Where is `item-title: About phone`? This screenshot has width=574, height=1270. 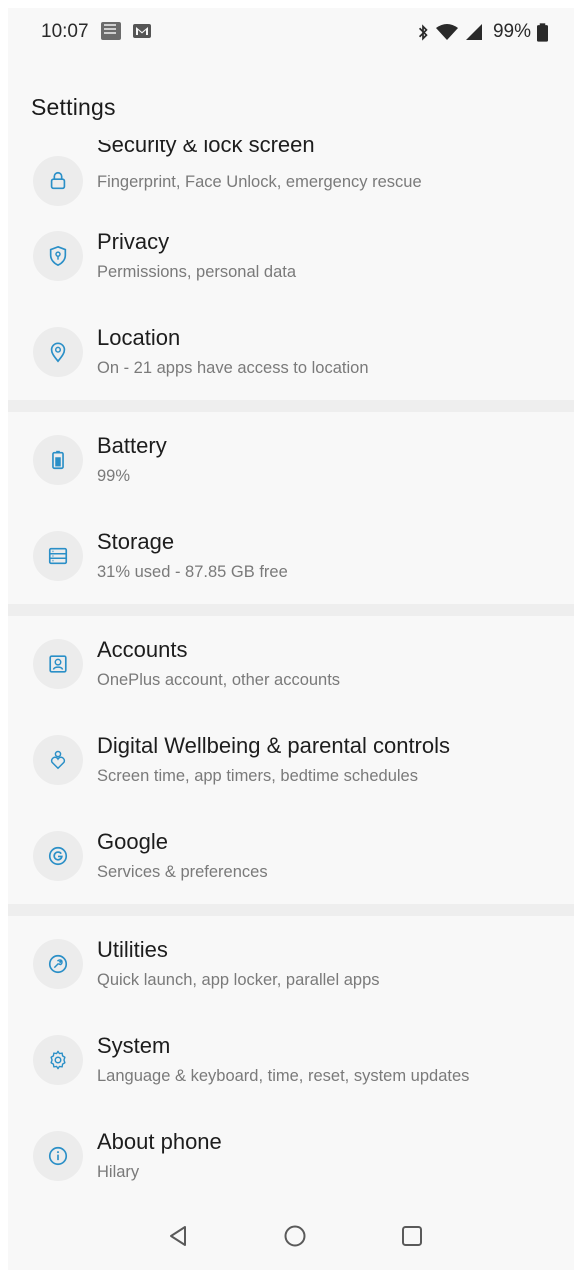 item-title: About phone is located at coordinates (159, 1141).